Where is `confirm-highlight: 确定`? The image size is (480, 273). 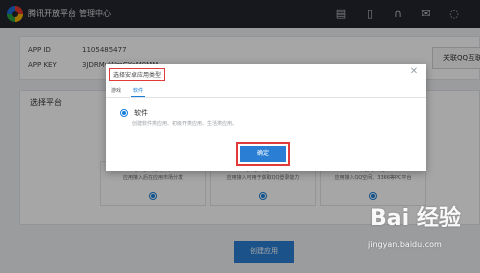 confirm-highlight: 确定 is located at coordinates (263, 154).